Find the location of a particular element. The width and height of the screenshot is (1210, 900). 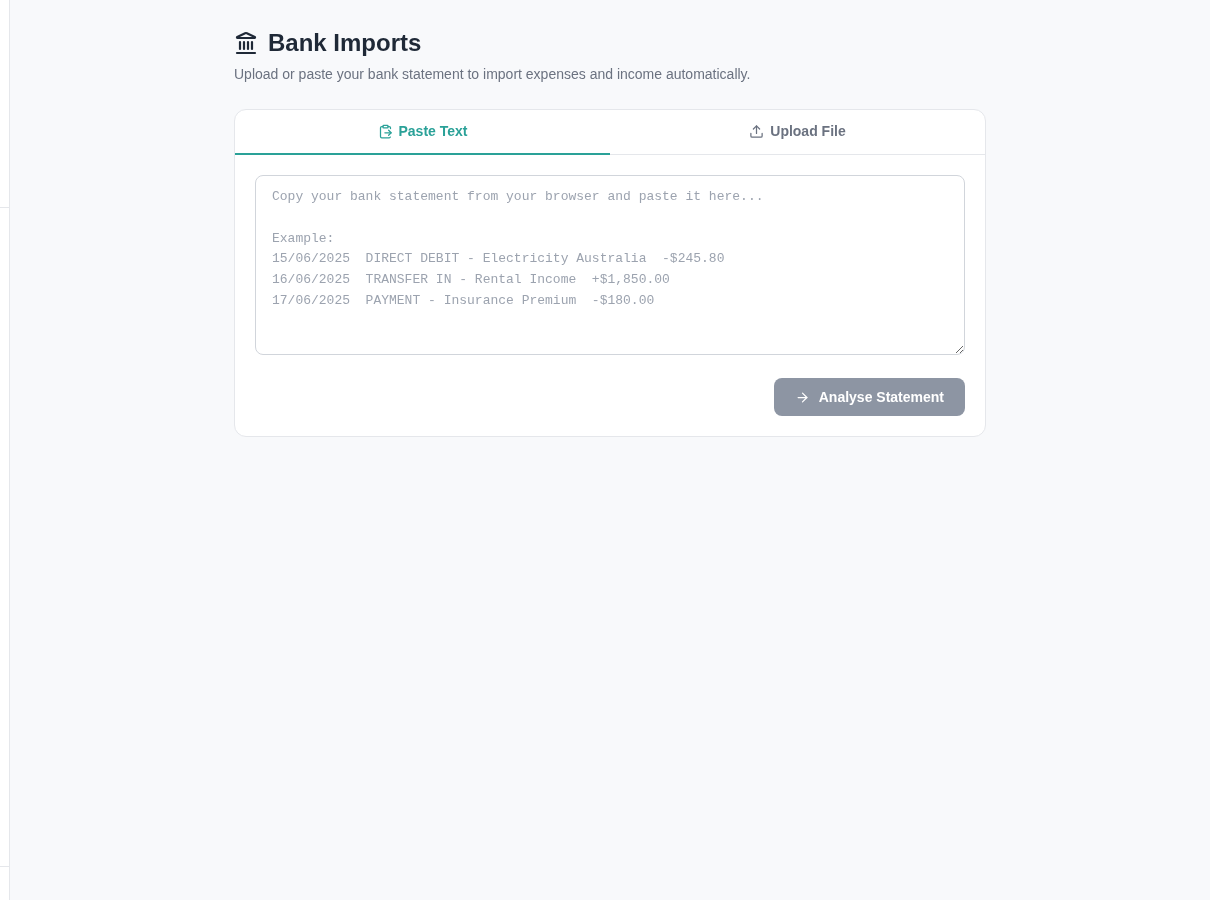

tab: Upload File is located at coordinates (797, 132).